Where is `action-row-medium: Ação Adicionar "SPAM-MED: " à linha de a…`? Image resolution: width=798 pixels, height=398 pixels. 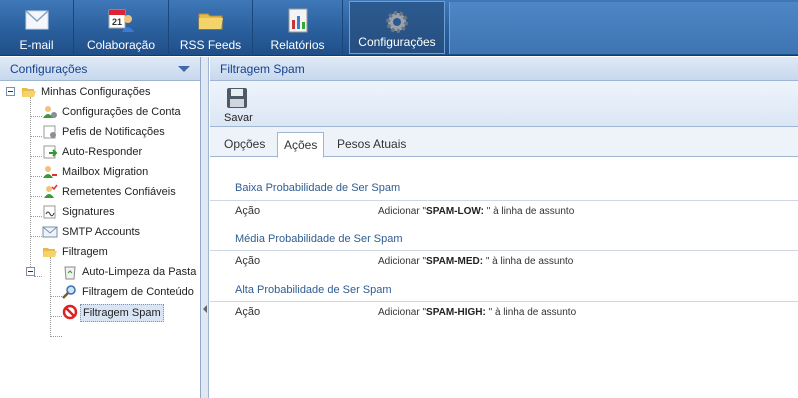 action-row-medium: Ação Adicionar "SPAM-MED: " à linha de a… is located at coordinates (504, 261).